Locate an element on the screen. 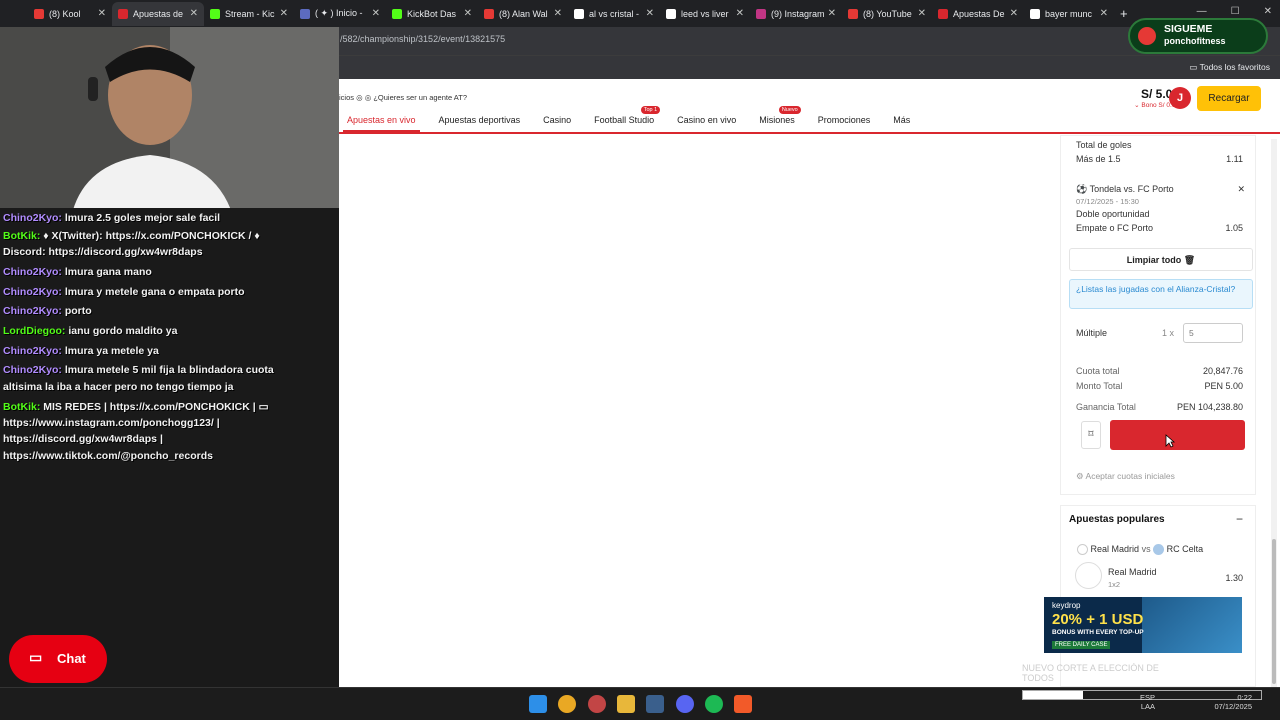  tab-title: (8) Alan Wal is located at coordinates (523, 13).